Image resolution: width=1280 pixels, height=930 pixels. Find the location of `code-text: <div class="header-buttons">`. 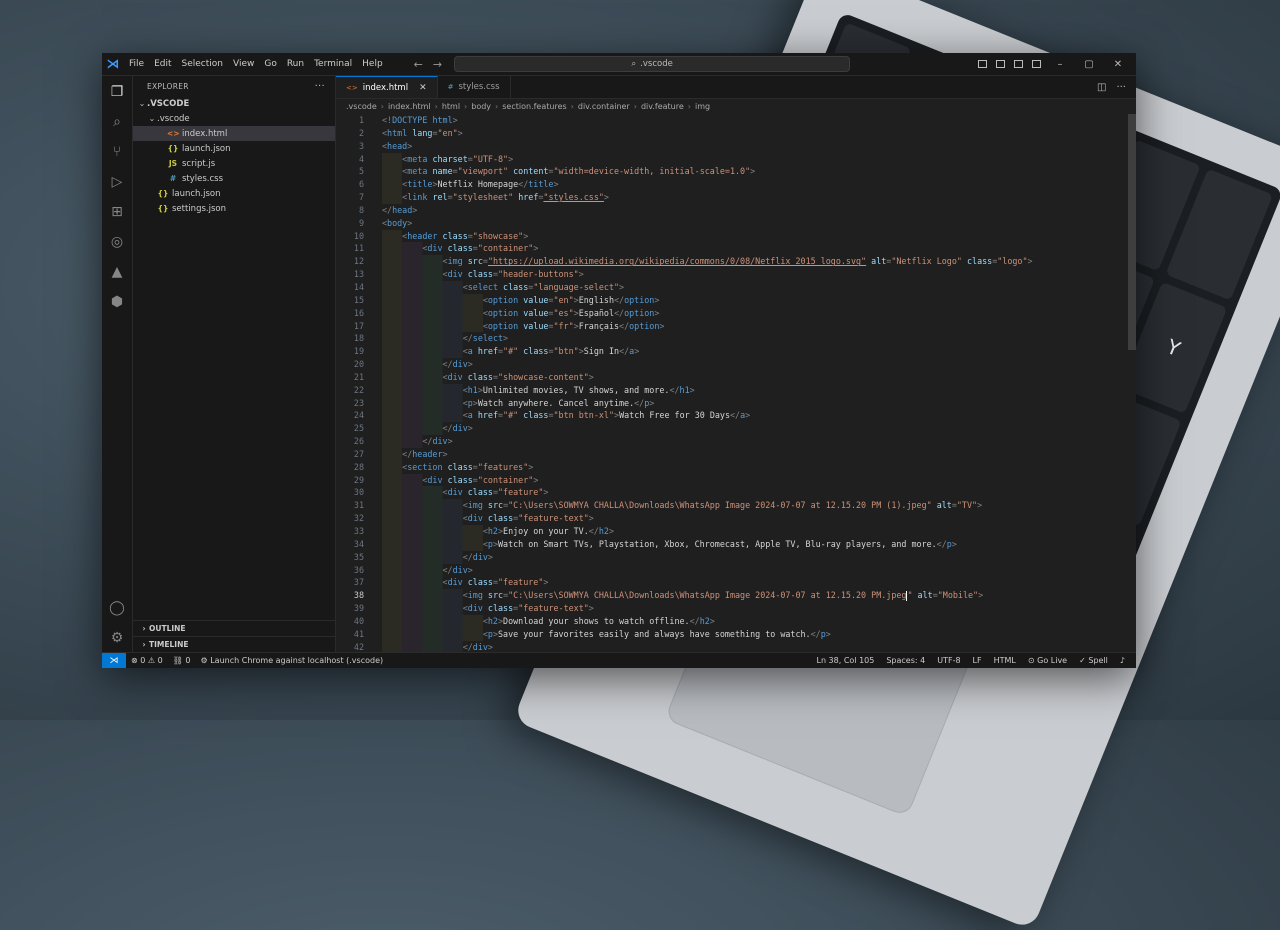

code-text: <div class="header-buttons"> is located at coordinates (483, 274).